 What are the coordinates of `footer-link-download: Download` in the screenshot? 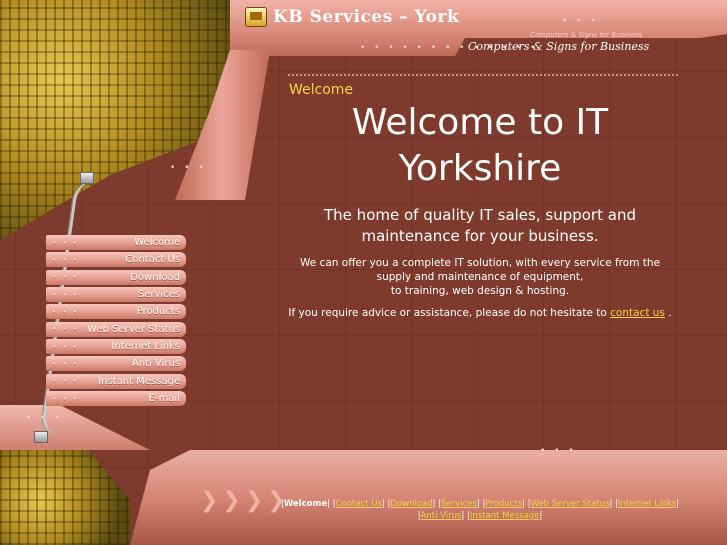 It's located at (411, 504).